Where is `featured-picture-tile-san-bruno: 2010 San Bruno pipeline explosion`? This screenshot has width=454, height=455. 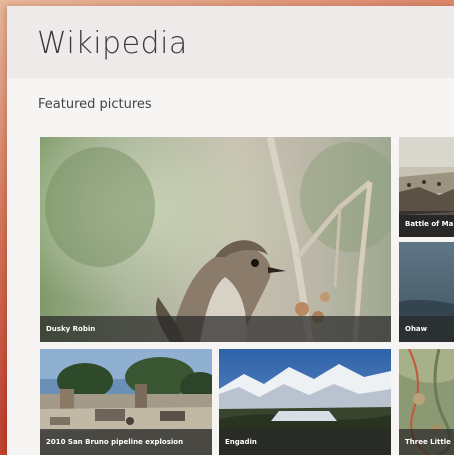
featured-picture-tile-san-bruno: 2010 San Bruno pipeline explosion is located at coordinates (126, 402).